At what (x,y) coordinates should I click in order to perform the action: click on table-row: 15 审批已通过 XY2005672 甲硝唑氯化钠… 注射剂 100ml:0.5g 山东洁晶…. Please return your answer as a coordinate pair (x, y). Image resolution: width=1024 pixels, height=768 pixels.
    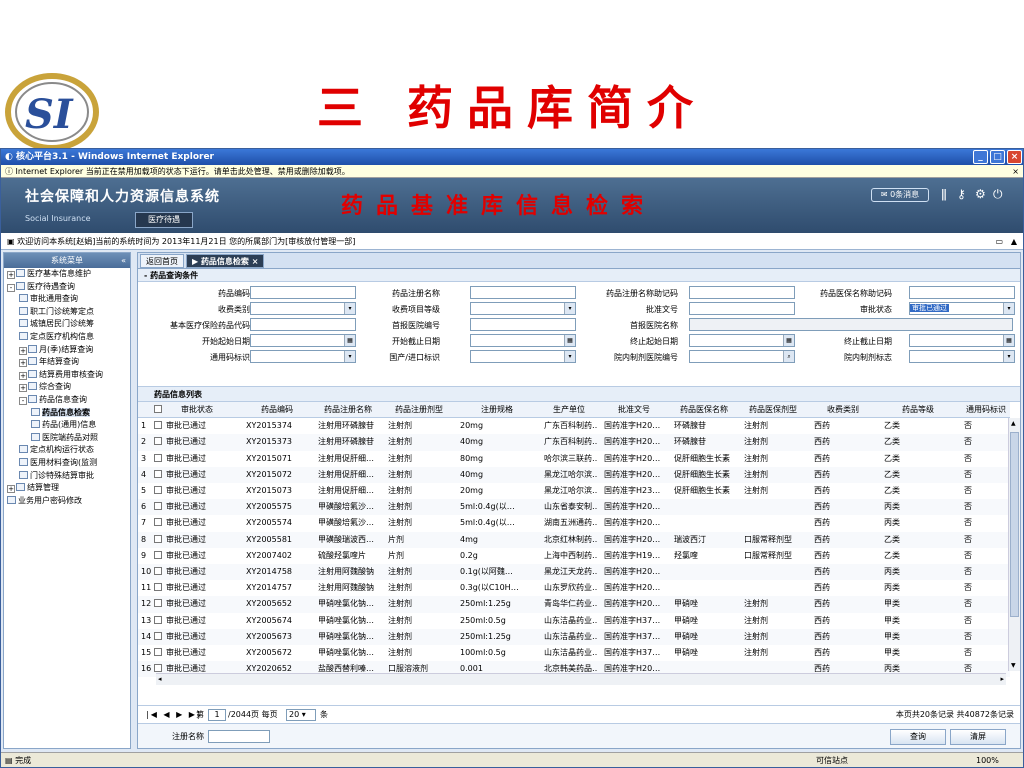
    Looking at the image, I should click on (574, 653).